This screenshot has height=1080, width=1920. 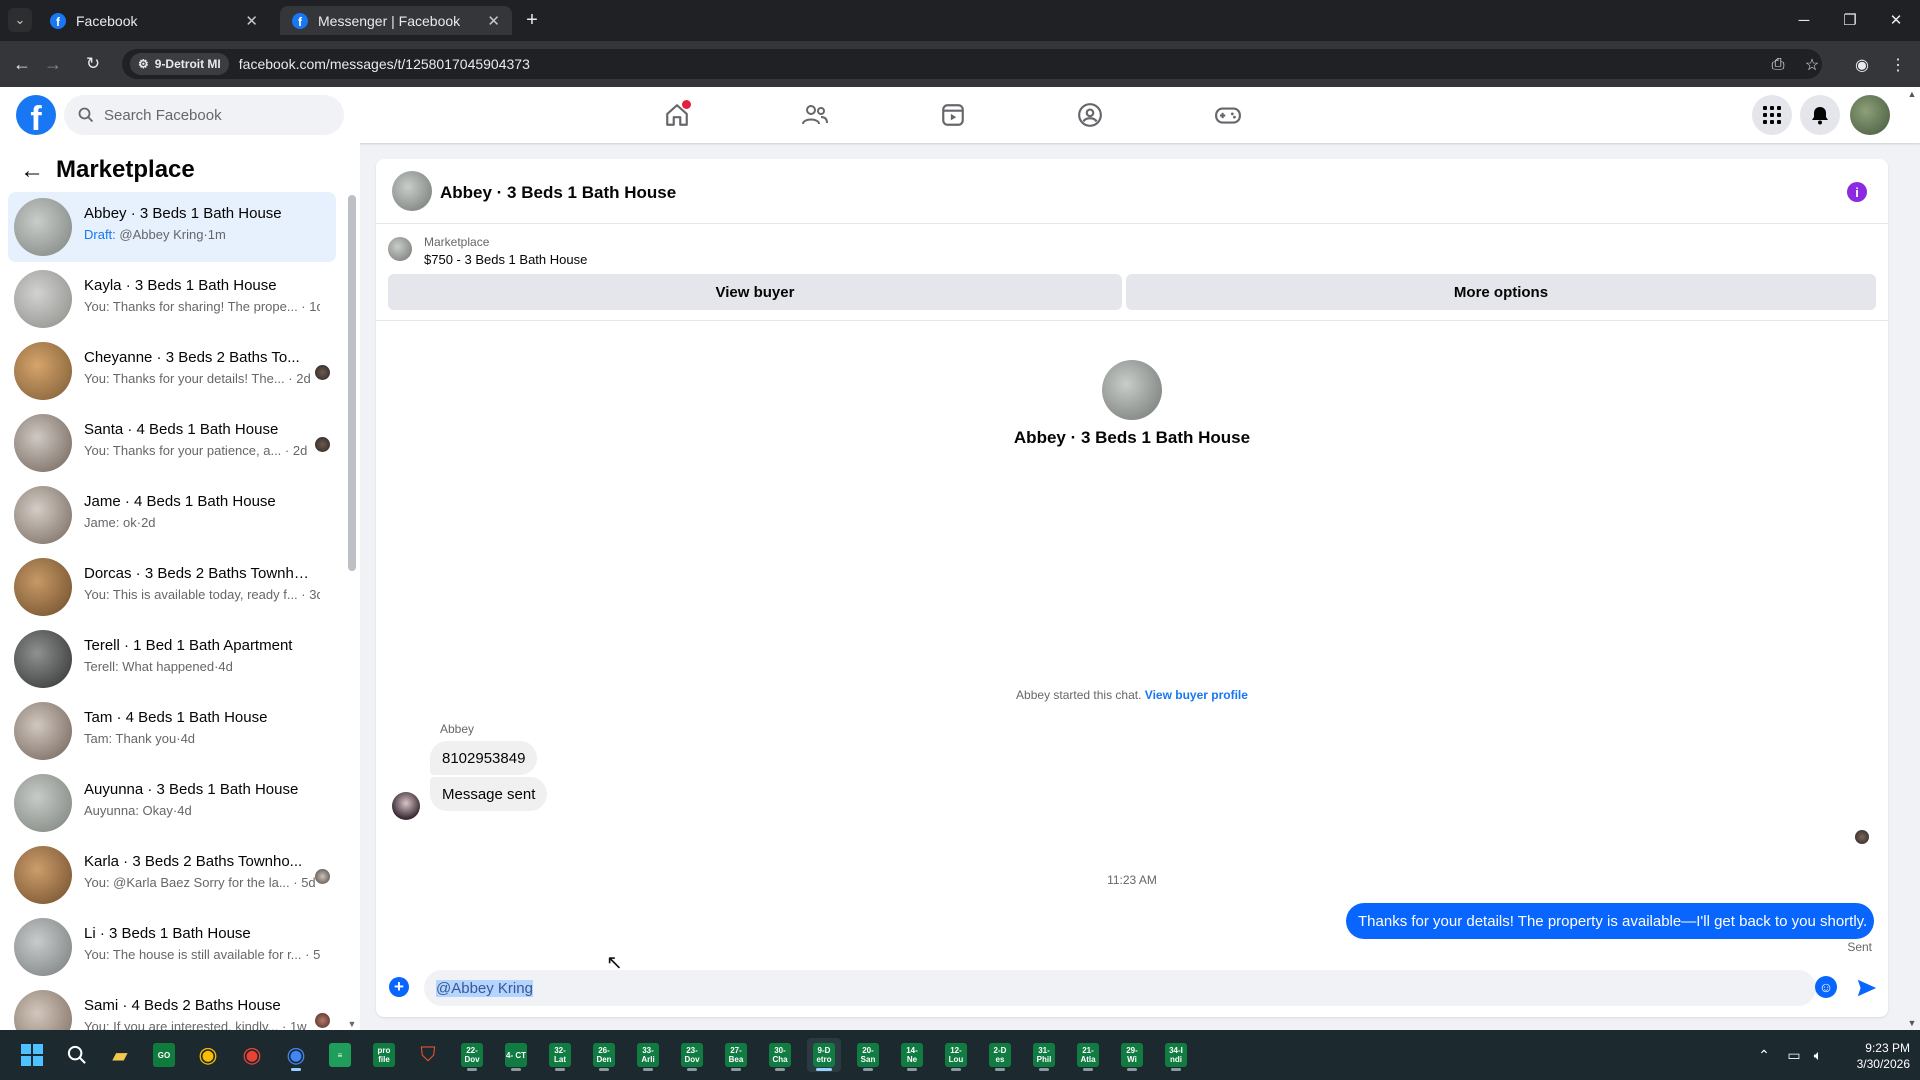 I want to click on conversation-preview: Terell: What happened·4d, so click(x=158, y=666).